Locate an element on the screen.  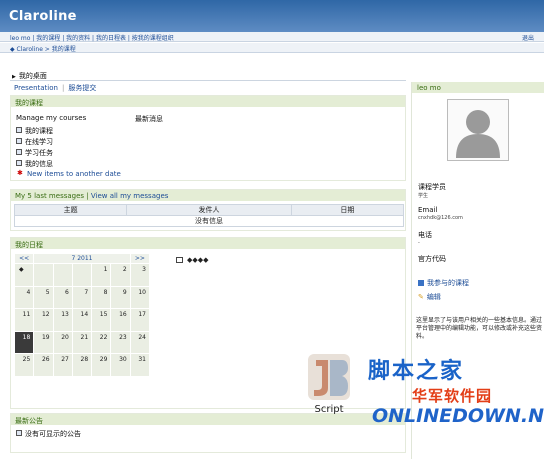
phone-value: - is located at coordinates (419, 243).